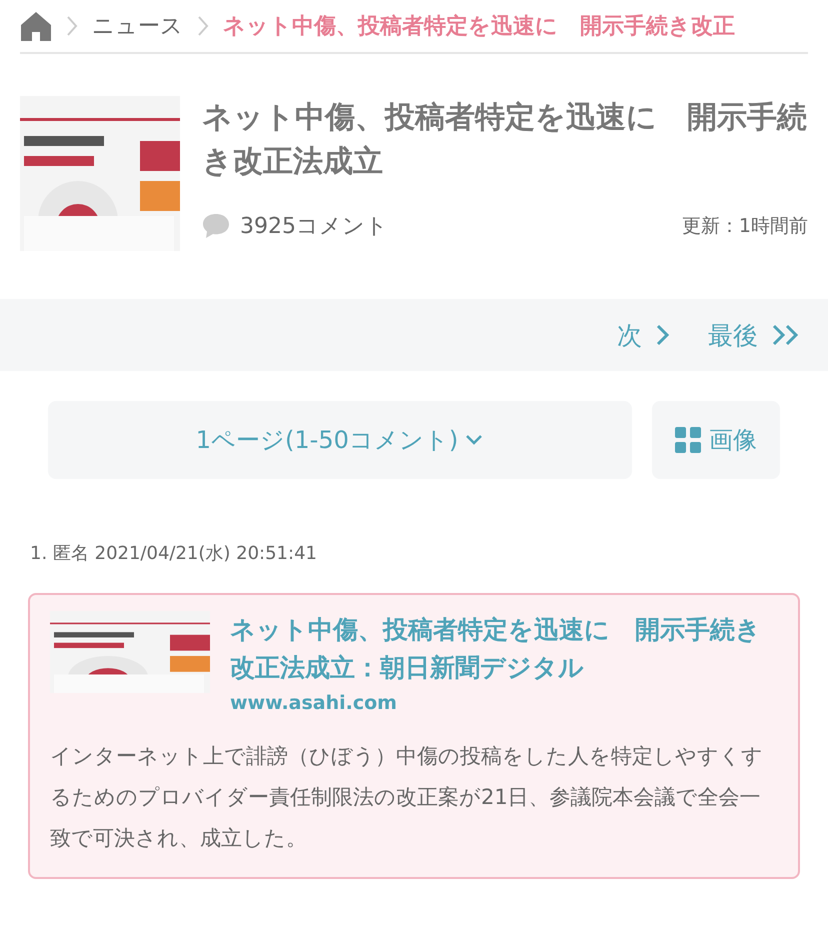 The image size is (828, 944). I want to click on breadcrumb-link: ニュース, so click(137, 26).